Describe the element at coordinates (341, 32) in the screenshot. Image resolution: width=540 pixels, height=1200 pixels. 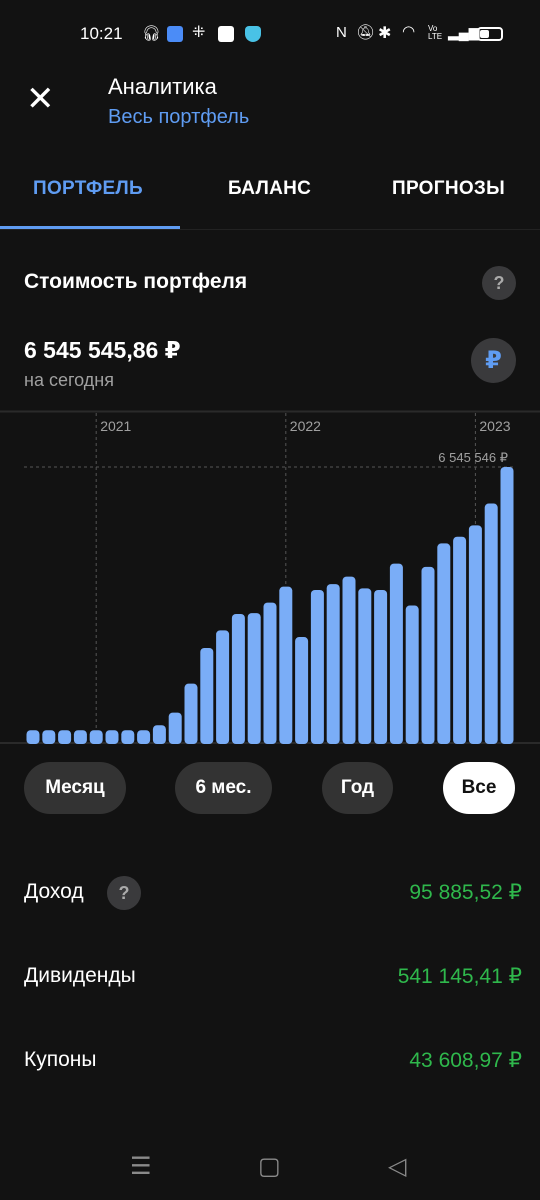
I see `nfc-icon: N` at that location.